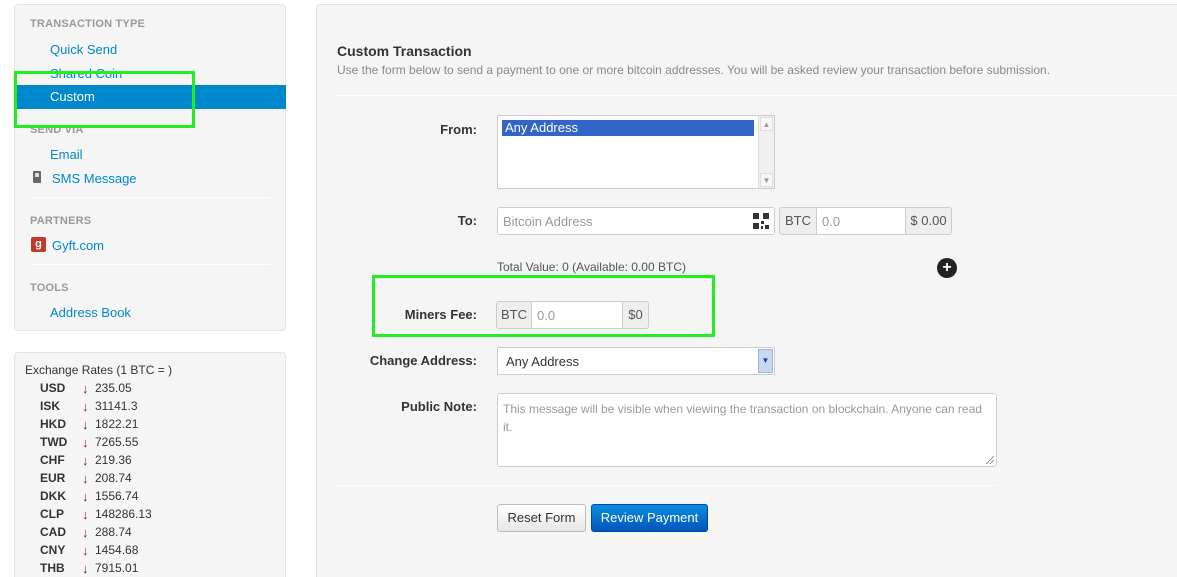  What do you see at coordinates (52, 568) in the screenshot?
I see `currency-code: THB` at bounding box center [52, 568].